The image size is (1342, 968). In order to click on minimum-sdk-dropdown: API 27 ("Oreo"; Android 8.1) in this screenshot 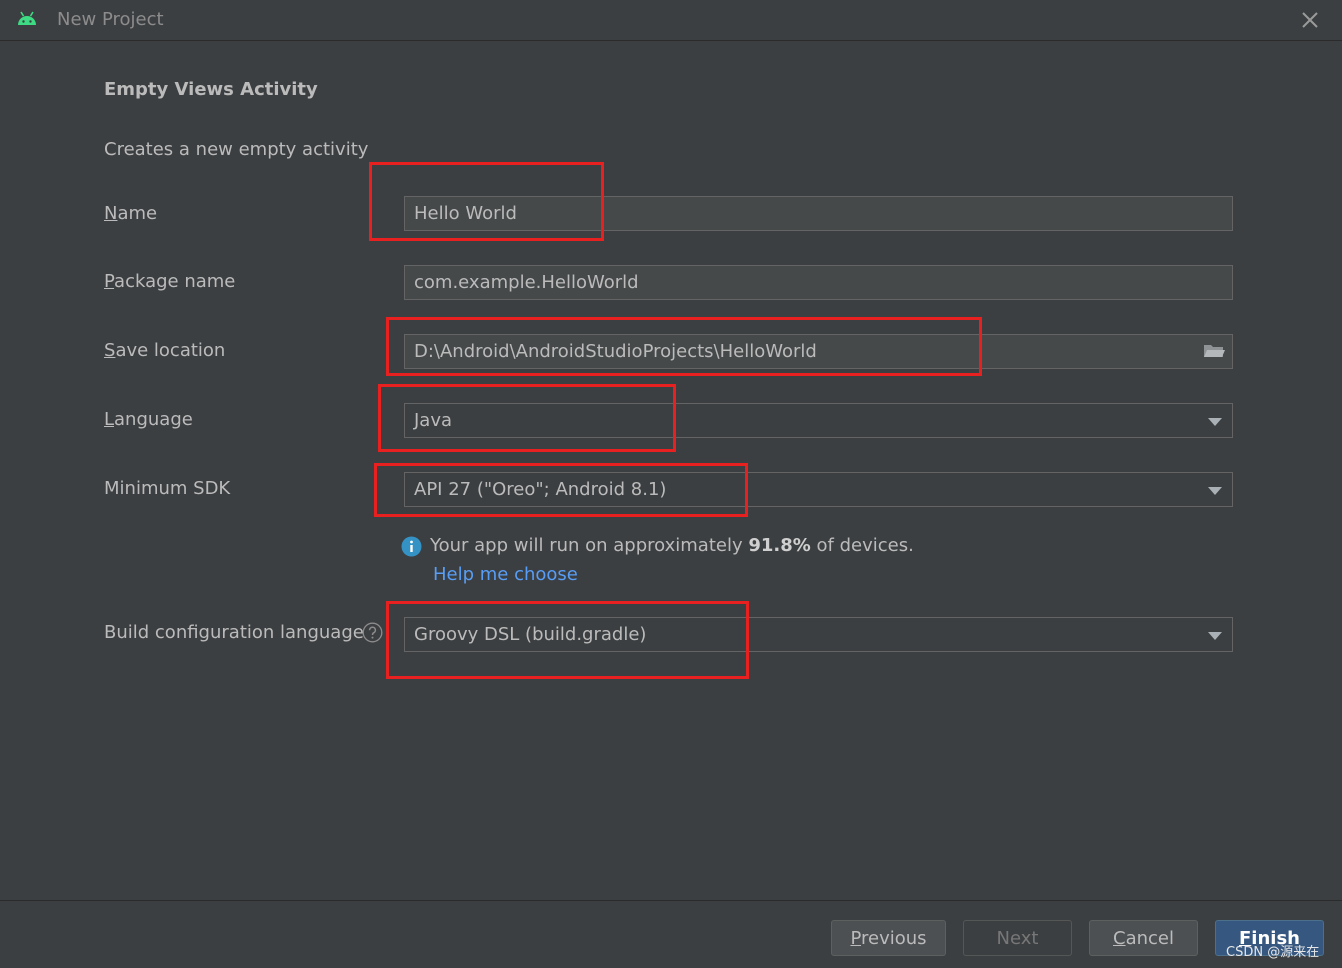, I will do `click(818, 489)`.